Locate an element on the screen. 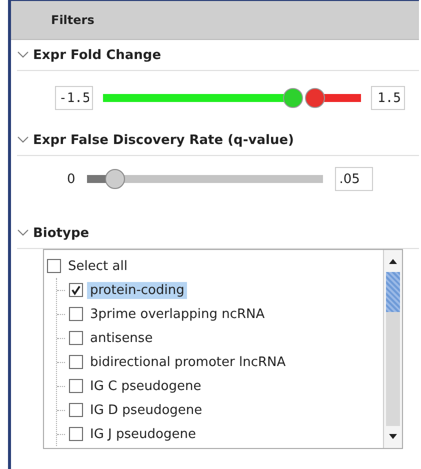 This screenshot has width=421, height=469. tree-item: IG C pseudogene is located at coordinates (145, 386).